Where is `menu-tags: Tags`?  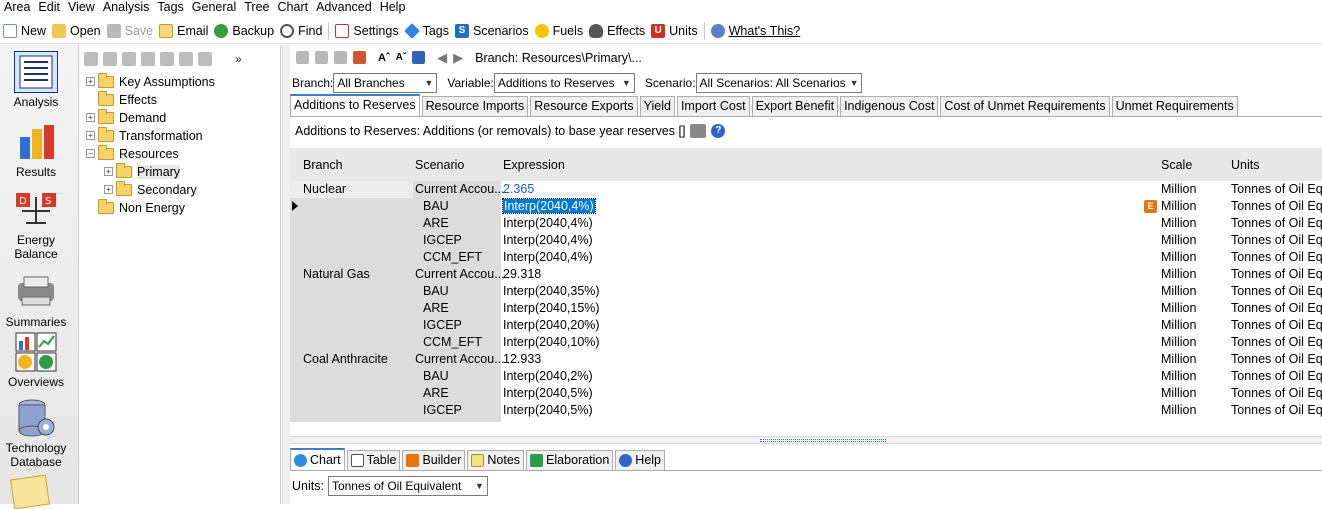
menu-tags: Tags is located at coordinates (170, 7).